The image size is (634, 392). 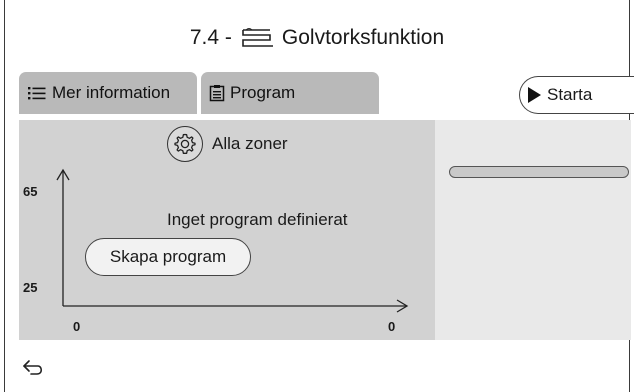 I want to click on x-axis-max-label: 0, so click(x=392, y=326).